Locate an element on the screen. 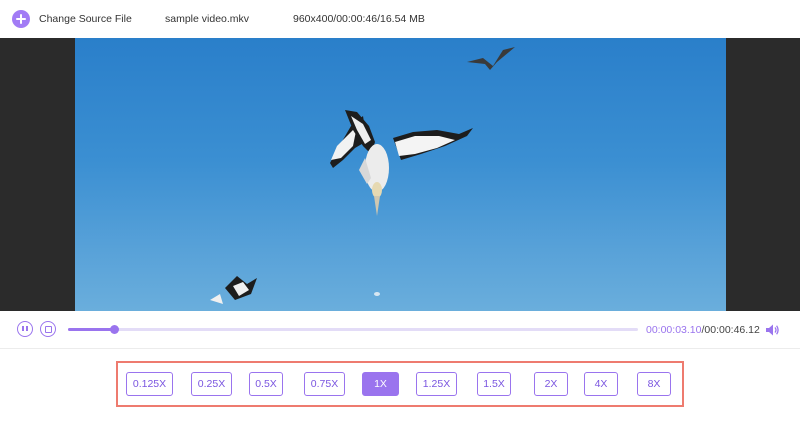 The width and height of the screenshot is (800, 425). progress-slider is located at coordinates (353, 329).